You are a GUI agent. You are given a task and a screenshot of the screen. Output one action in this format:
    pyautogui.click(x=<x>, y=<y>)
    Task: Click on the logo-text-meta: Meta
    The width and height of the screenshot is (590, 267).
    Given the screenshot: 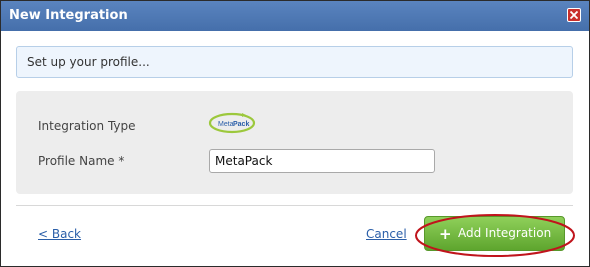 What is the action you would take?
    pyautogui.click(x=226, y=124)
    